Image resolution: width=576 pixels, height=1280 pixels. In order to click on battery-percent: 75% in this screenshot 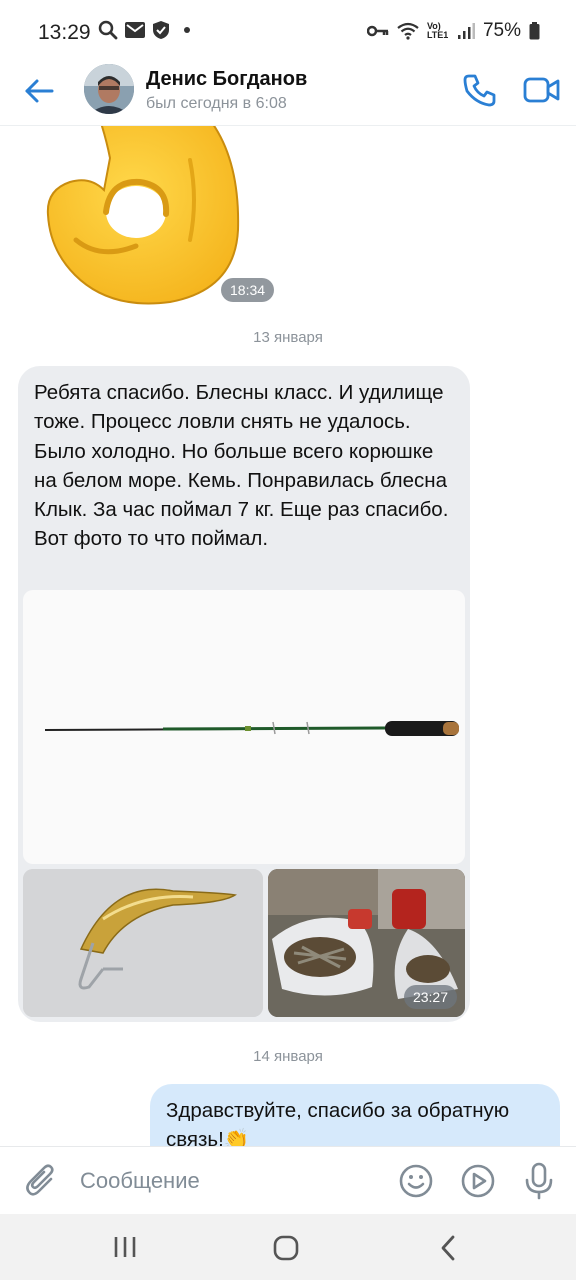, I will do `click(501, 30)`.